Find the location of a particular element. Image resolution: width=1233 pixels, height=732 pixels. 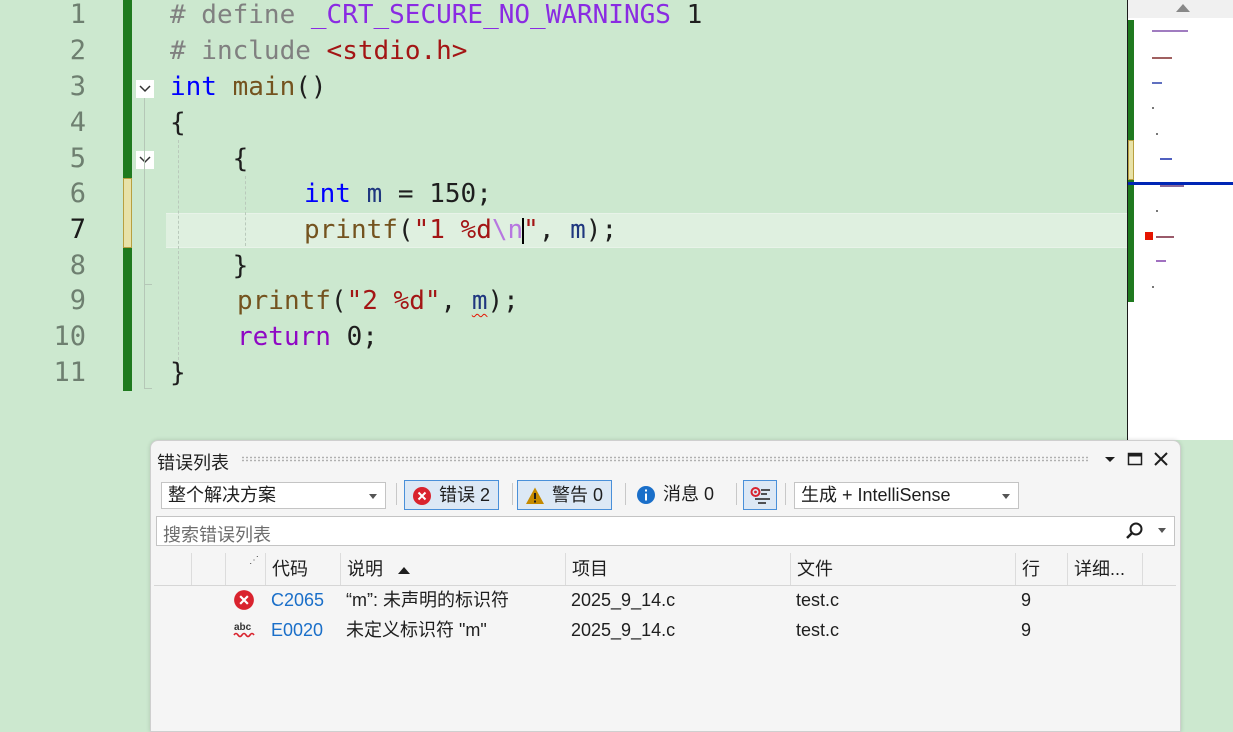

line-number: 2 is located at coordinates (77, 50).